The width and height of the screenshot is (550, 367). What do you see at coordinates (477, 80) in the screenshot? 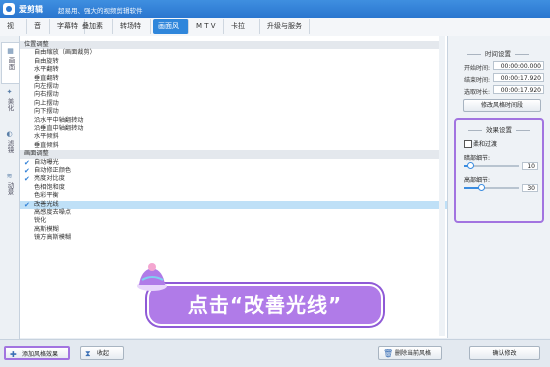
I see `end-time-label: 结束时间:` at bounding box center [477, 80].